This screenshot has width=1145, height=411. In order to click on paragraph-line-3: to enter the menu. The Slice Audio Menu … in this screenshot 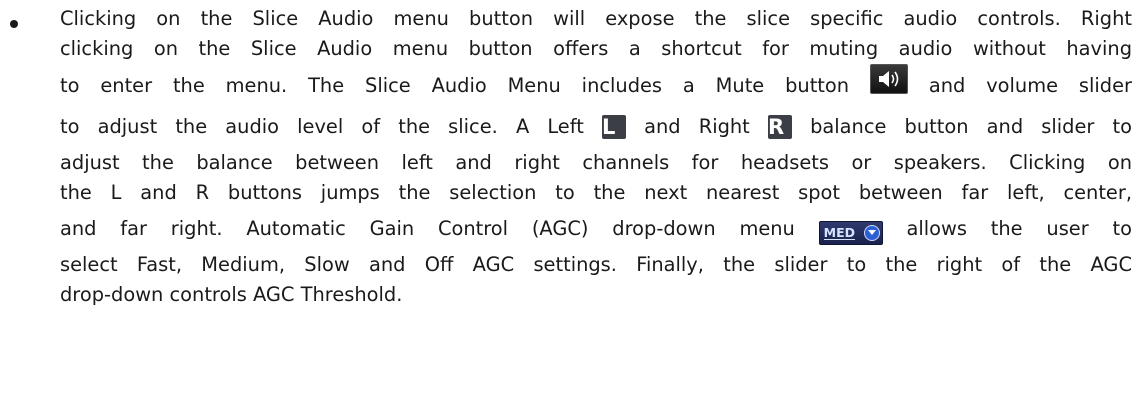, I will do `click(596, 85)`.